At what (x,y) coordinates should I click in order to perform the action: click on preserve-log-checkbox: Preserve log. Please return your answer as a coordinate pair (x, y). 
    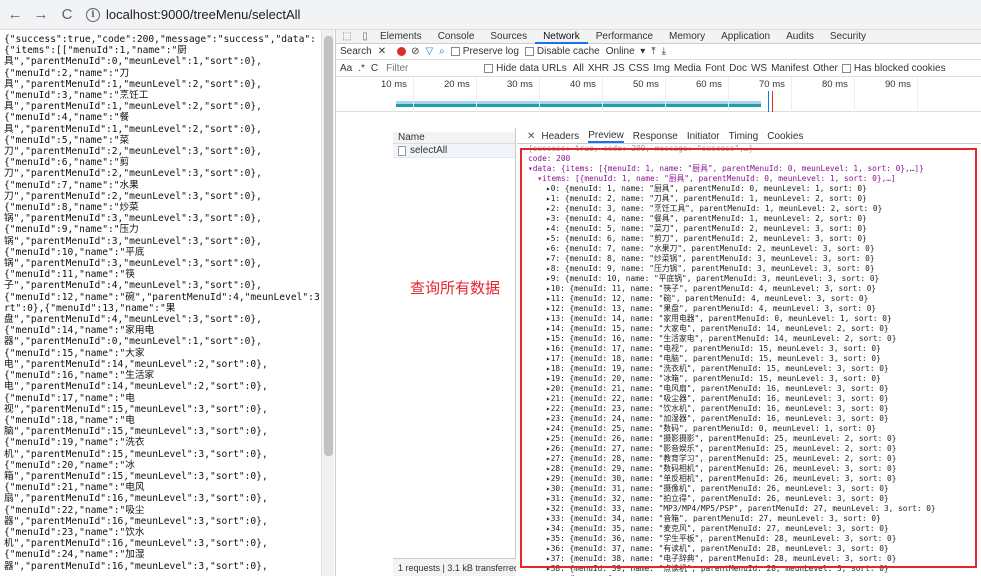
    Looking at the image, I should click on (484, 51).